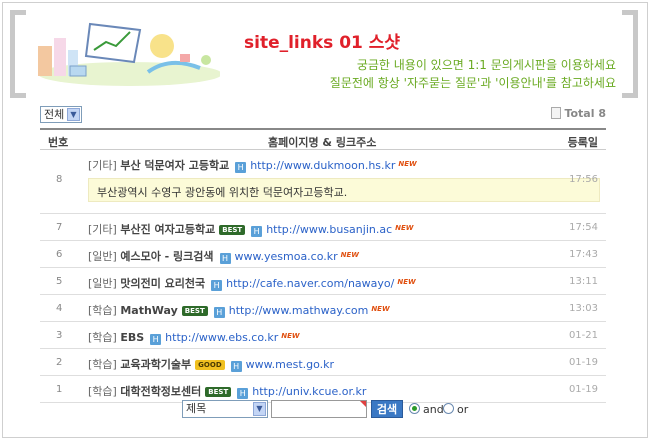  I want to click on row-date: 13:11, so click(583, 281).